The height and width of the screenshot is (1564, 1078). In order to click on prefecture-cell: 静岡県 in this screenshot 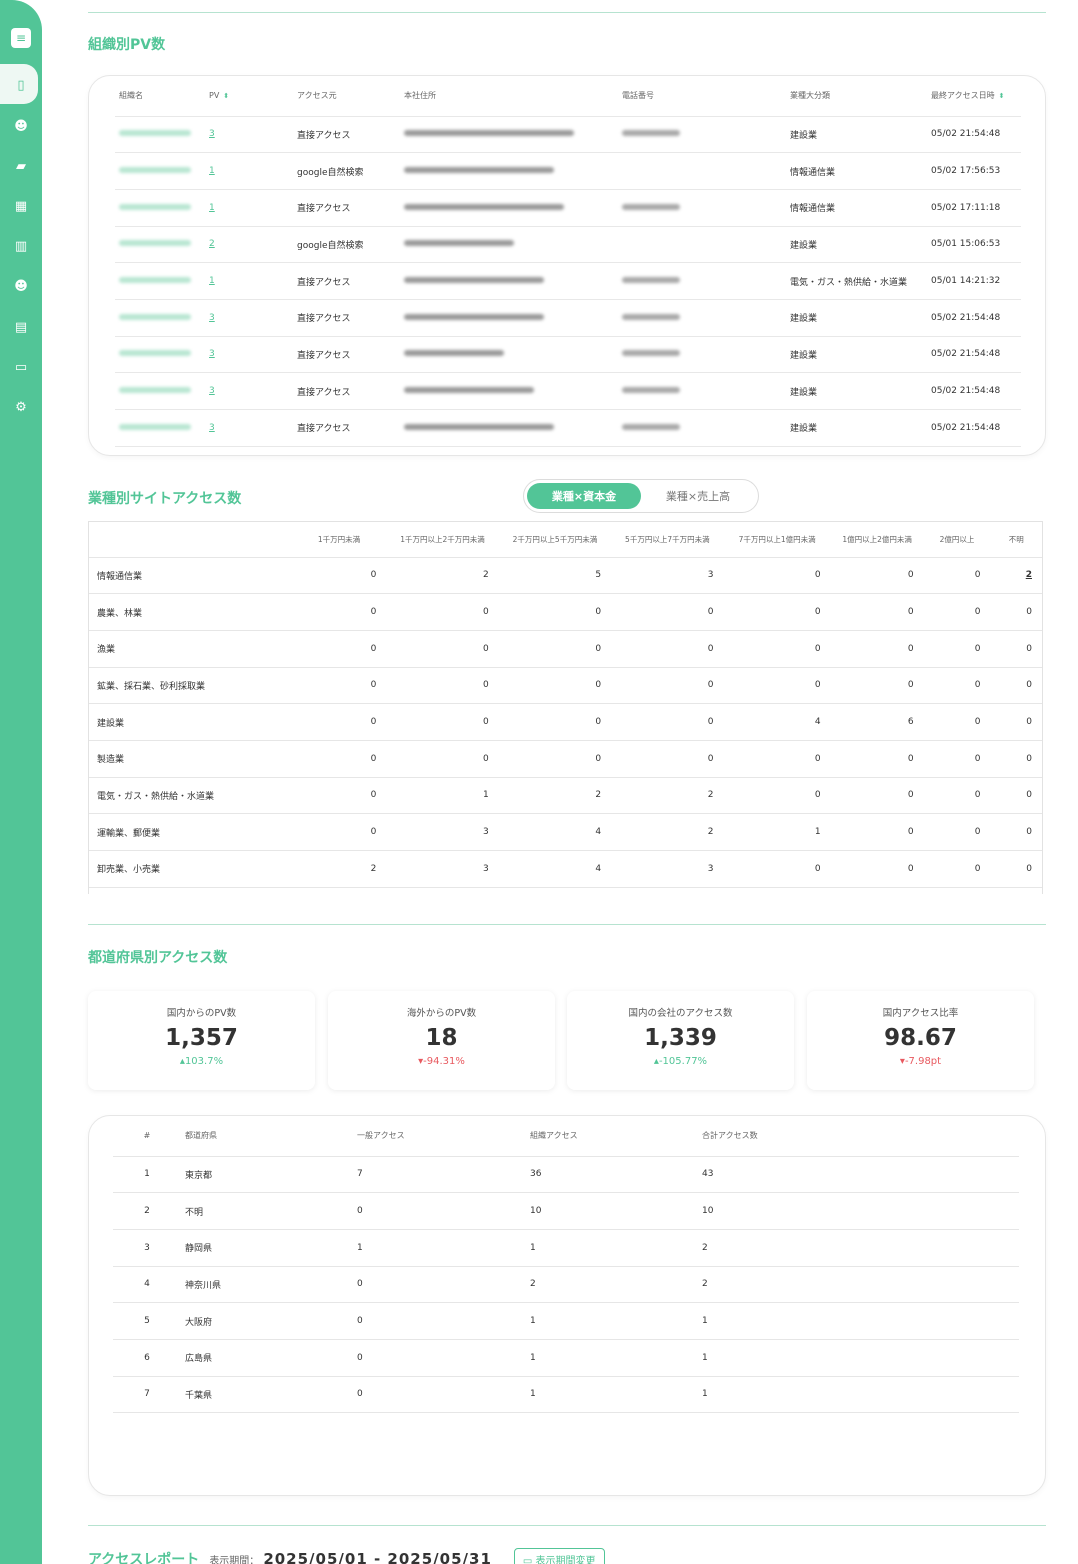, I will do `click(199, 1249)`.